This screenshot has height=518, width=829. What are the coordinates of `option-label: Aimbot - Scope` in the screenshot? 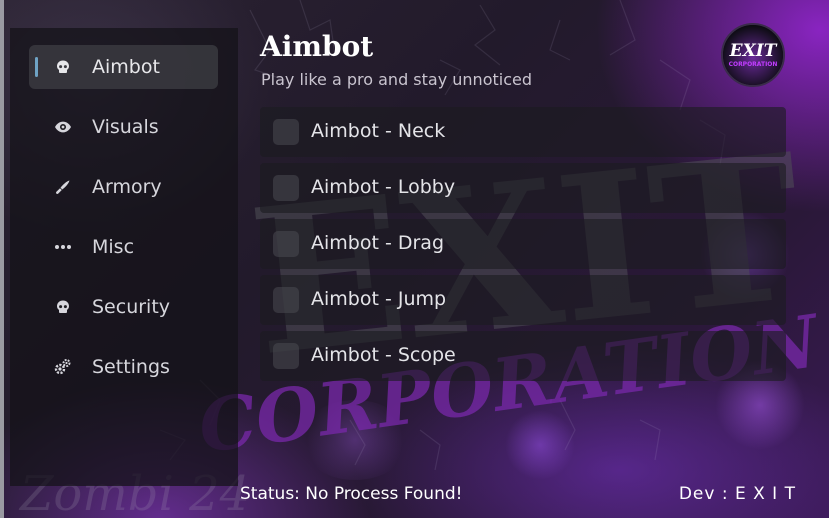 It's located at (383, 355).